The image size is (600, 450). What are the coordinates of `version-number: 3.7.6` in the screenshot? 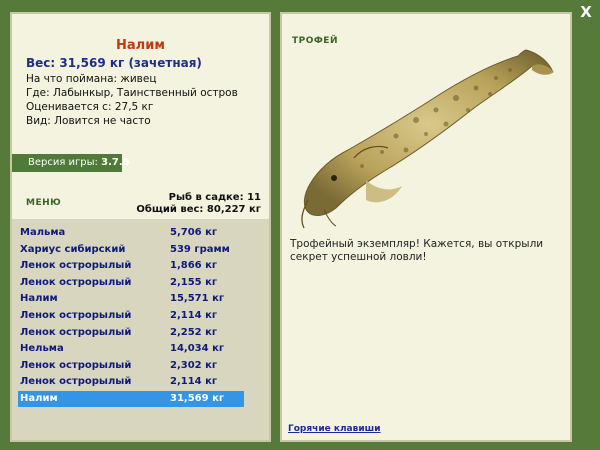 It's located at (115, 162).